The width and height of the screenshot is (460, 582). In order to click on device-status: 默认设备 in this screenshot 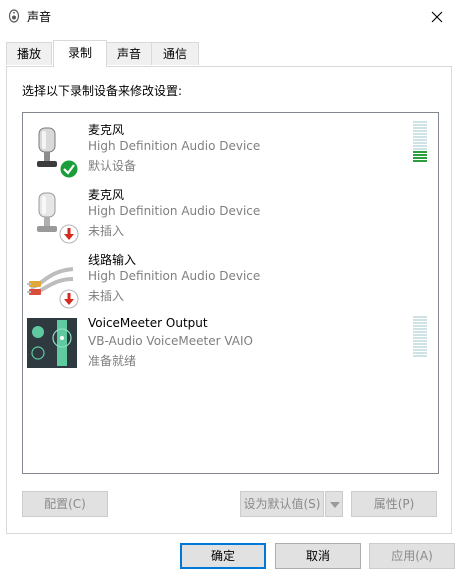, I will do `click(112, 166)`.